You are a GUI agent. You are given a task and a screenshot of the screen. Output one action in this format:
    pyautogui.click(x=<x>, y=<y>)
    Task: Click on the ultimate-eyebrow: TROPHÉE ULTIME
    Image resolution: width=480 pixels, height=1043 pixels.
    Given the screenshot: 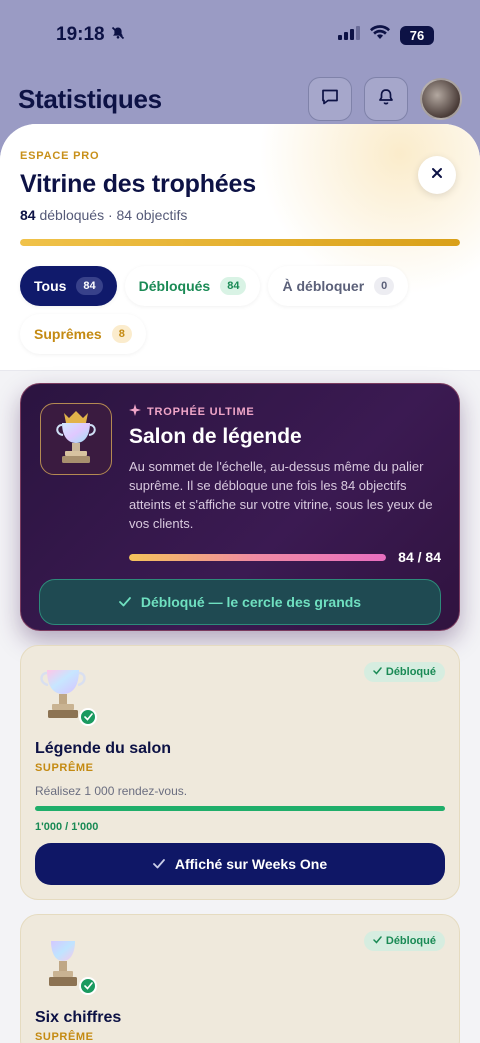 What is the action you would take?
    pyautogui.click(x=285, y=411)
    